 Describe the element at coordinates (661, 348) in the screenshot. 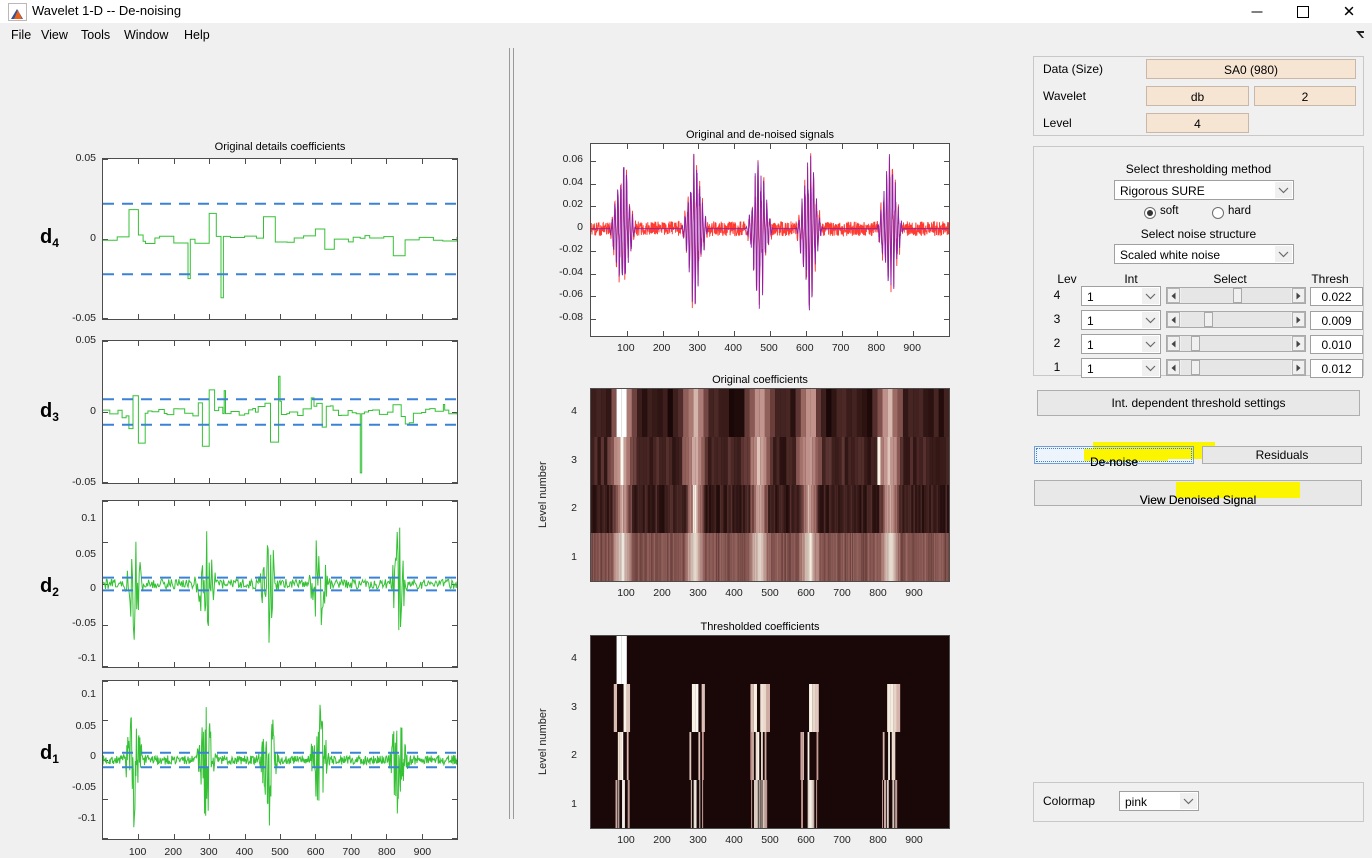

I see `signals-xtick-200: 200` at that location.